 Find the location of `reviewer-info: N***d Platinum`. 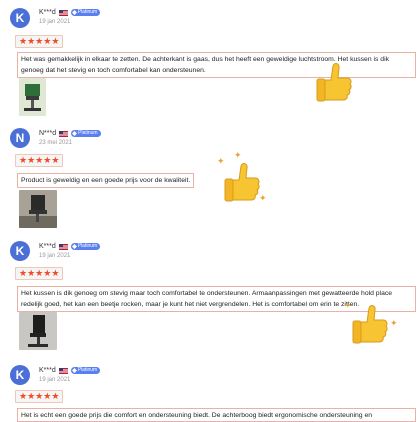

reviewer-info: N***d Platinum is located at coordinates (70, 133).